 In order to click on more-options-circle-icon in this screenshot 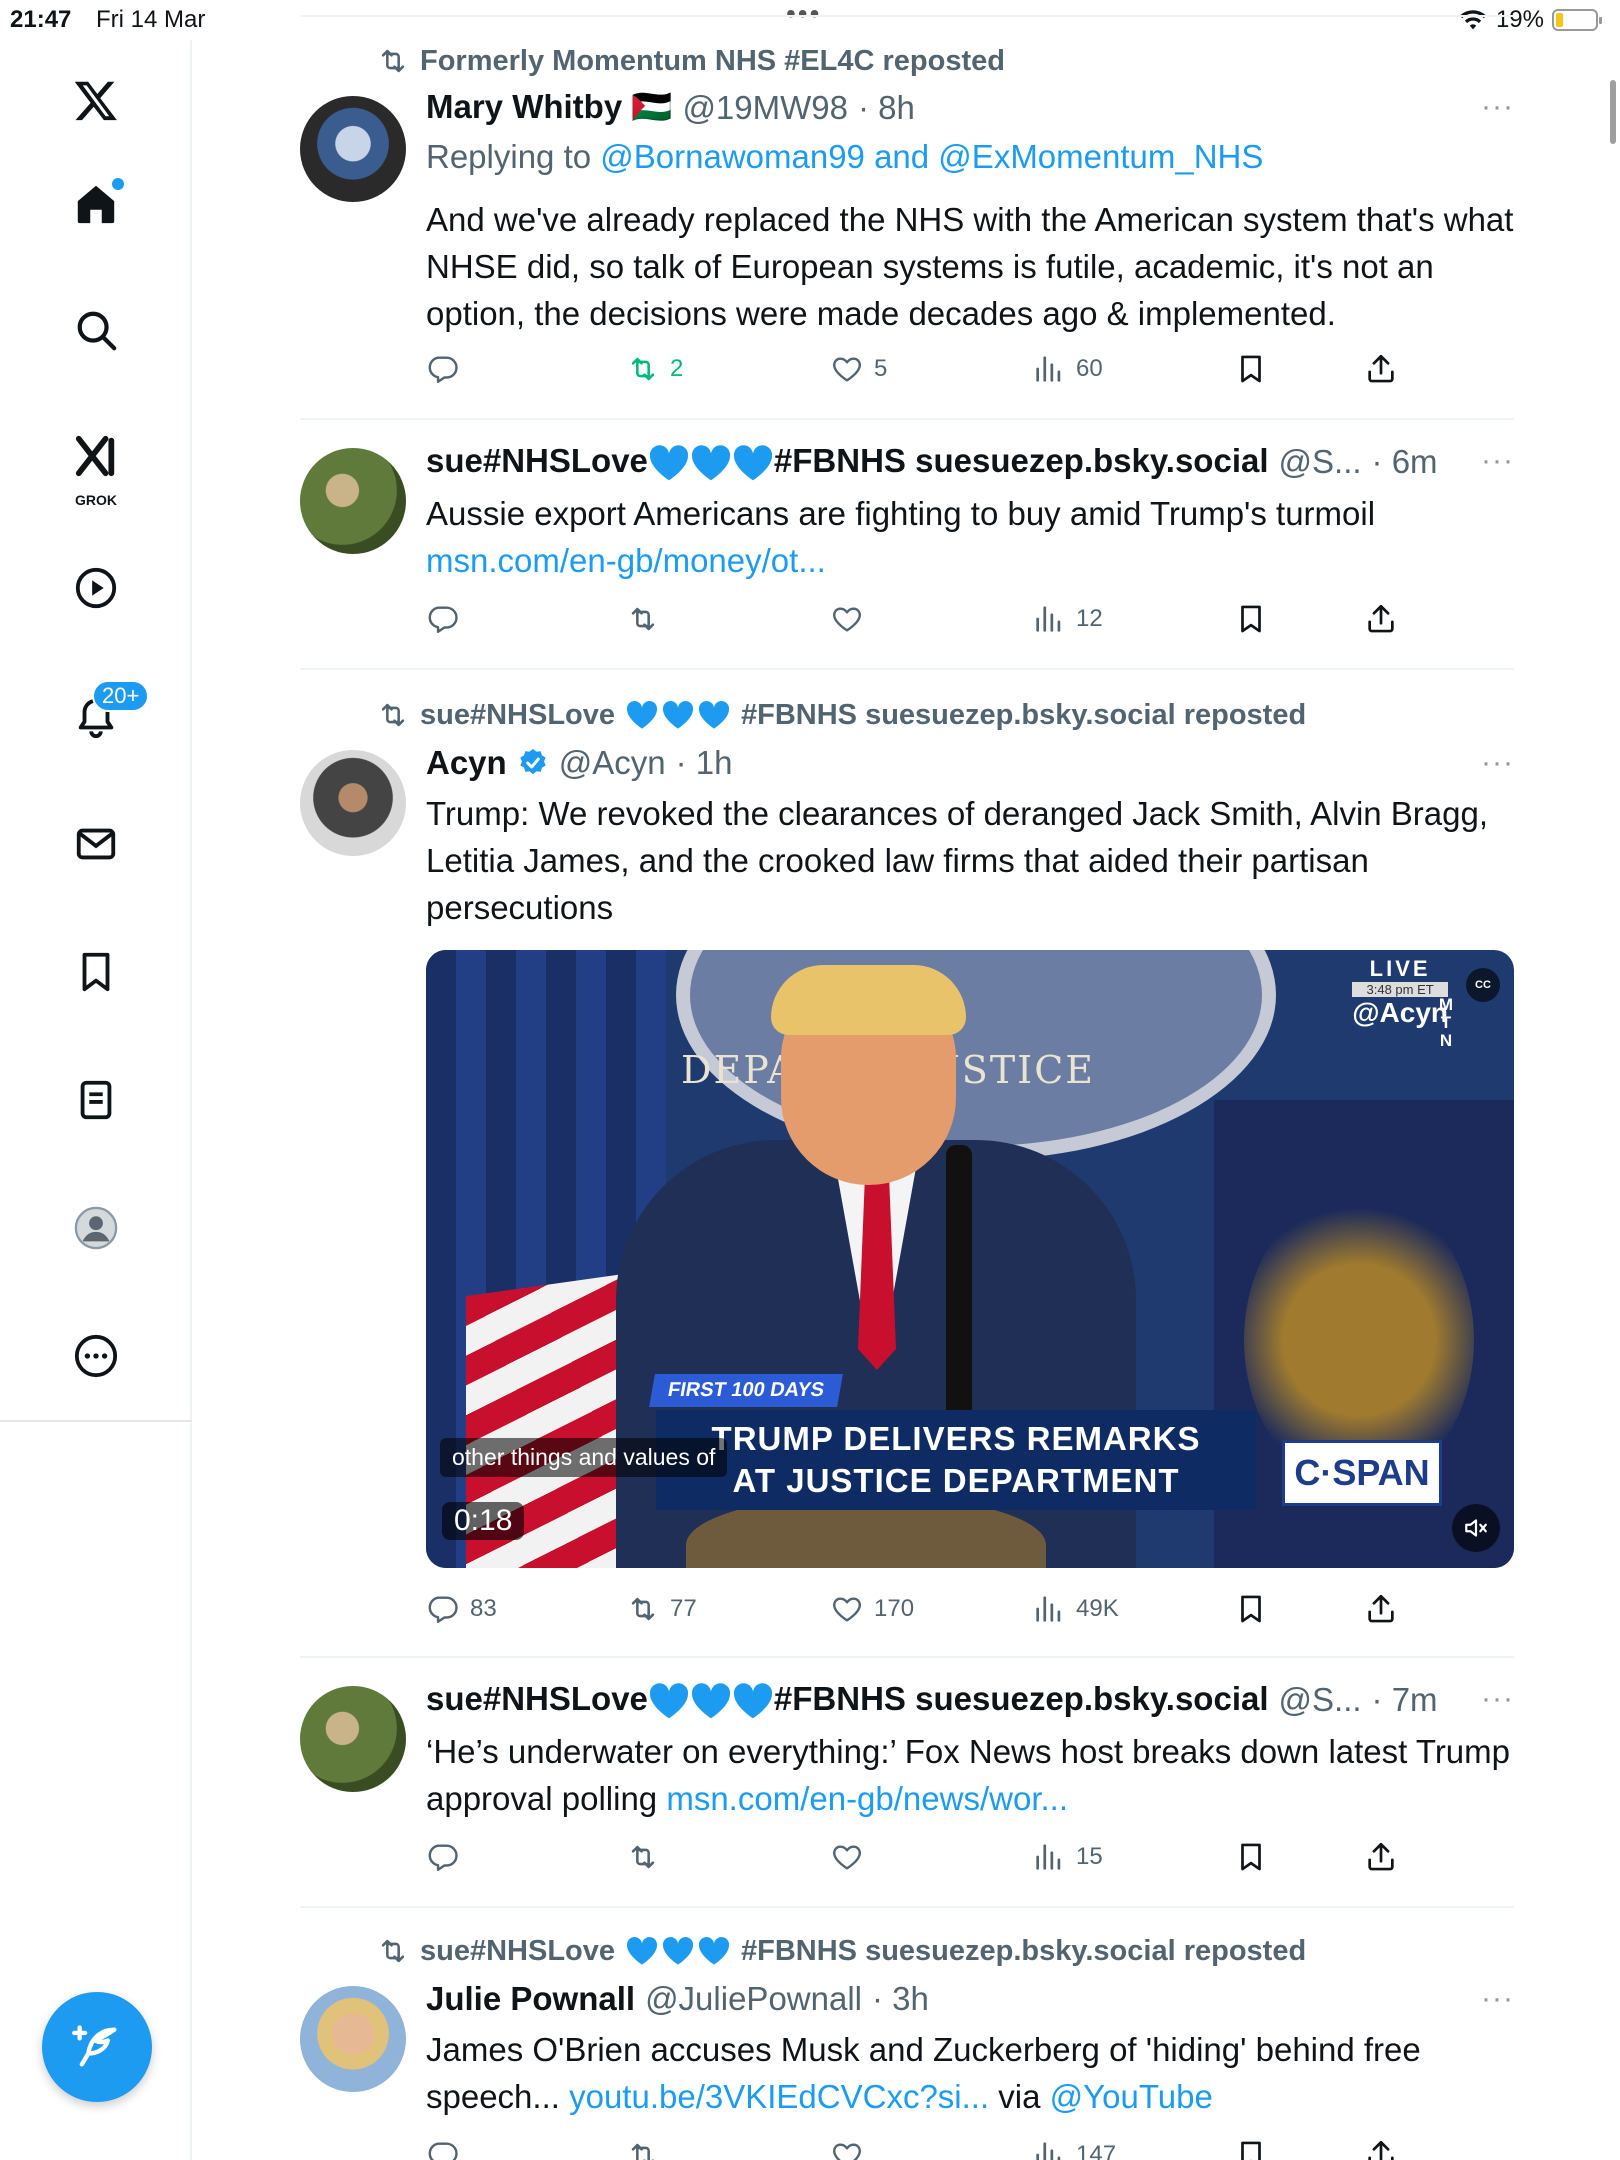, I will do `click(96, 1356)`.